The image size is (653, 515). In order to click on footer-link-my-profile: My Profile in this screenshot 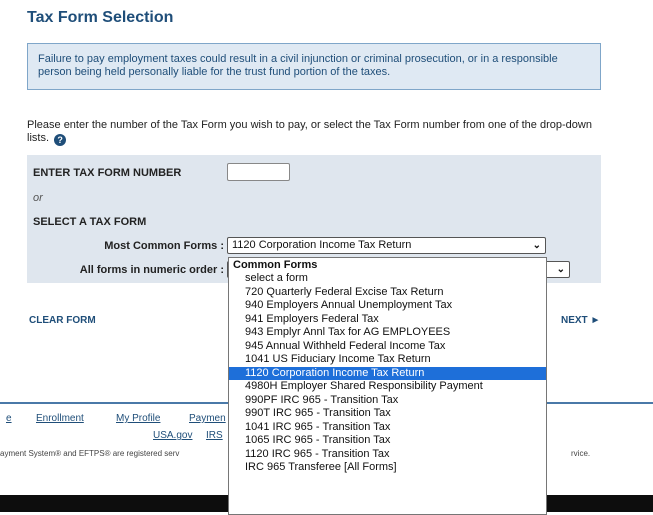, I will do `click(138, 418)`.